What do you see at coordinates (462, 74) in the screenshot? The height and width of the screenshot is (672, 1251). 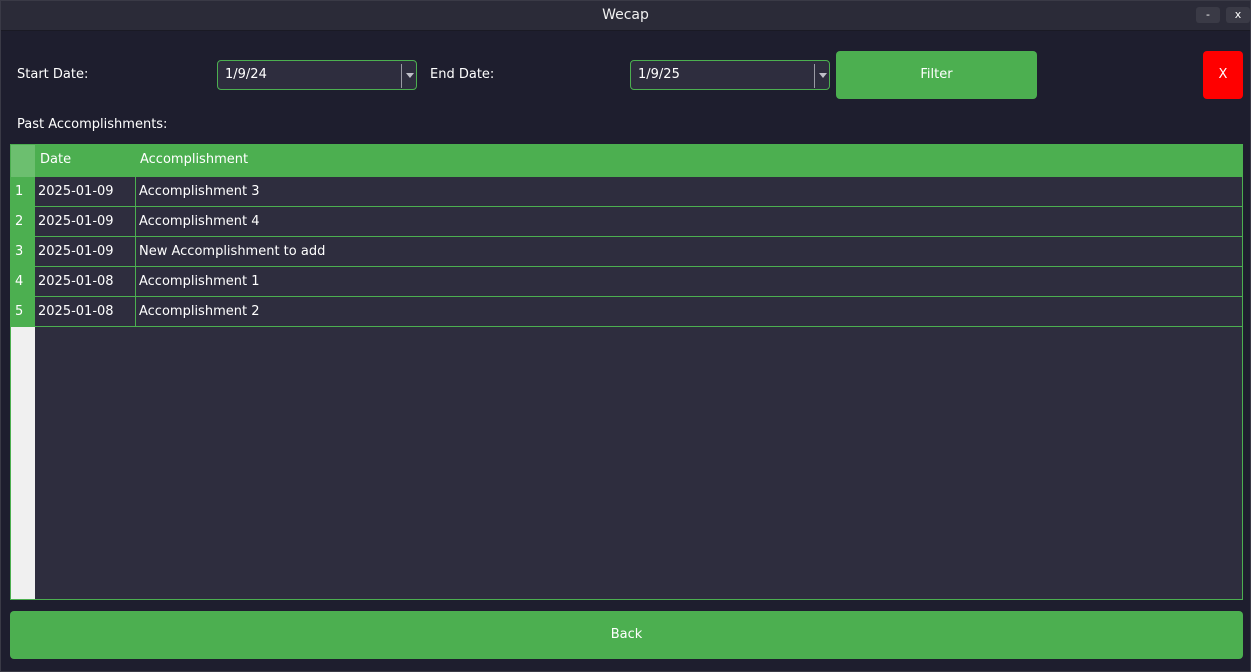 I see `end-date-label: End Date:` at bounding box center [462, 74].